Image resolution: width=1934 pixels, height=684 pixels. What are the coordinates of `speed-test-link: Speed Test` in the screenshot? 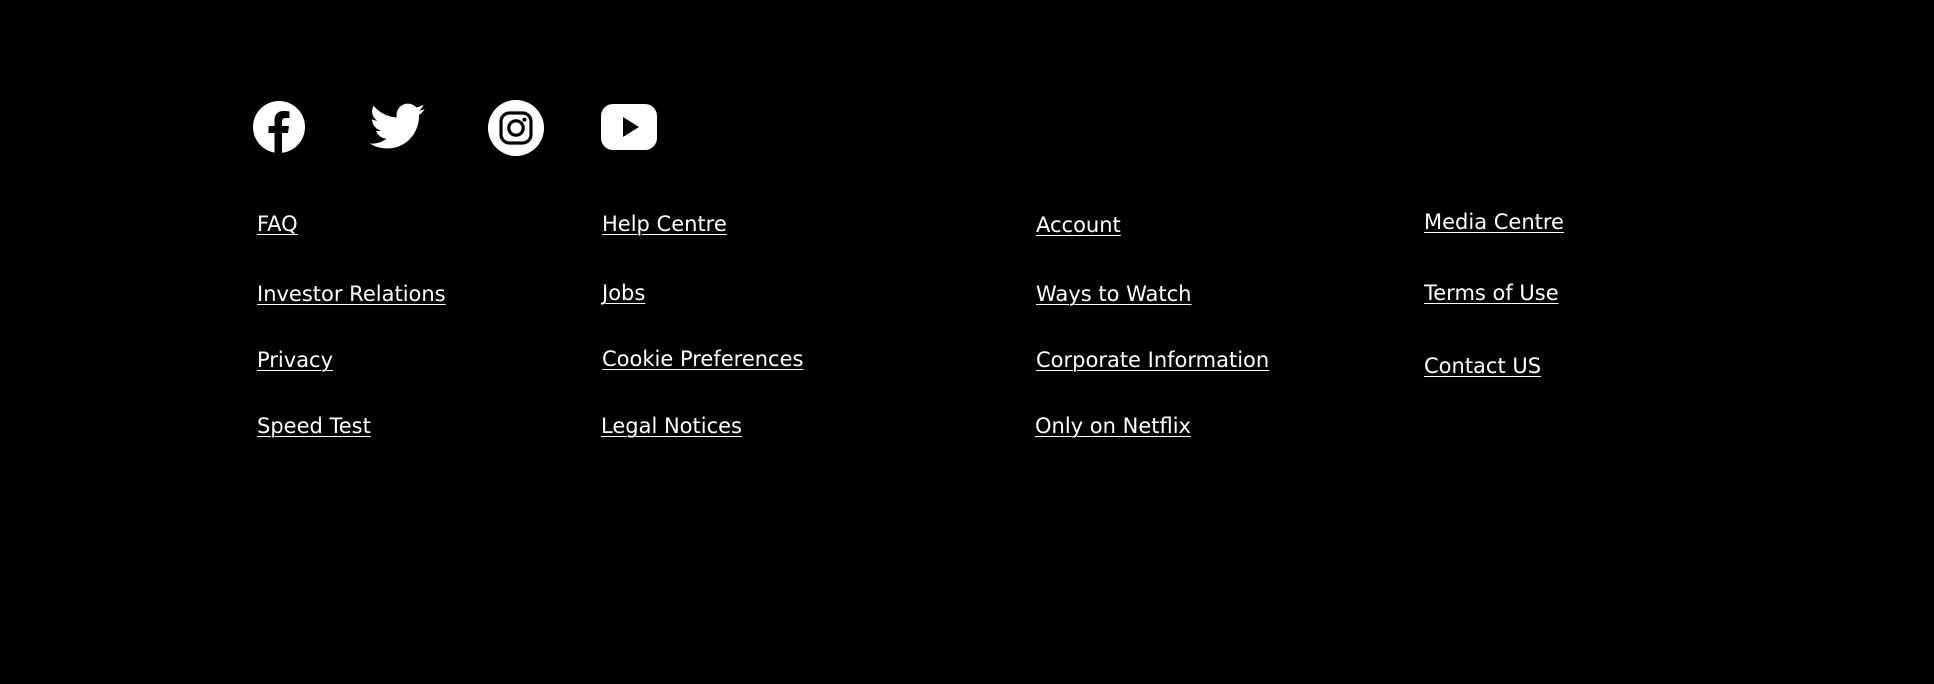 It's located at (314, 426).